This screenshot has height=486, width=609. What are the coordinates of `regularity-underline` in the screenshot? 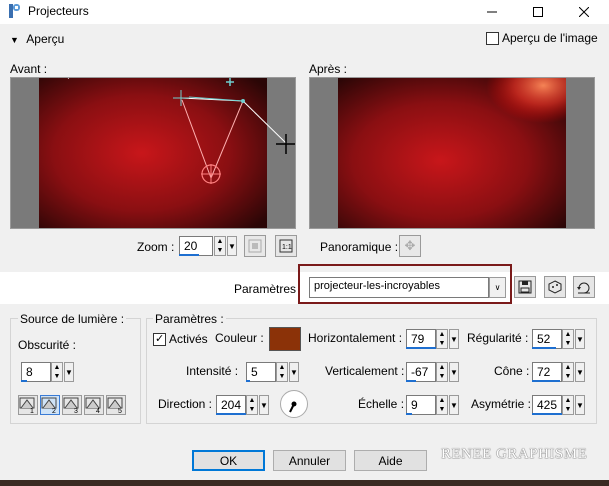 It's located at (544, 348).